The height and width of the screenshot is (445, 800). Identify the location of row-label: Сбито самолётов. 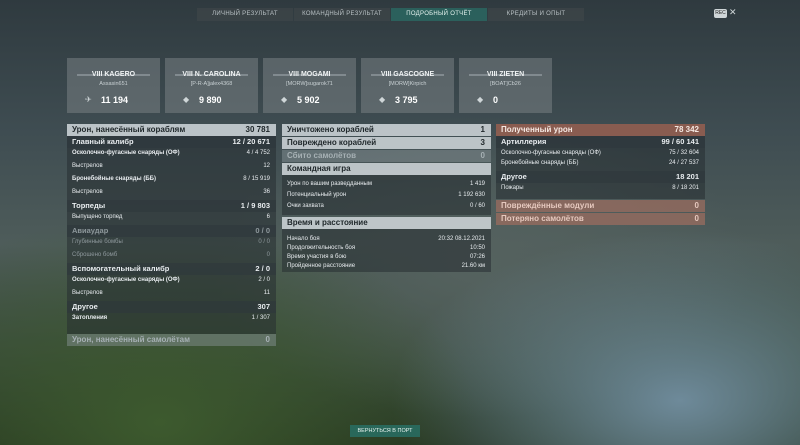
(322, 155).